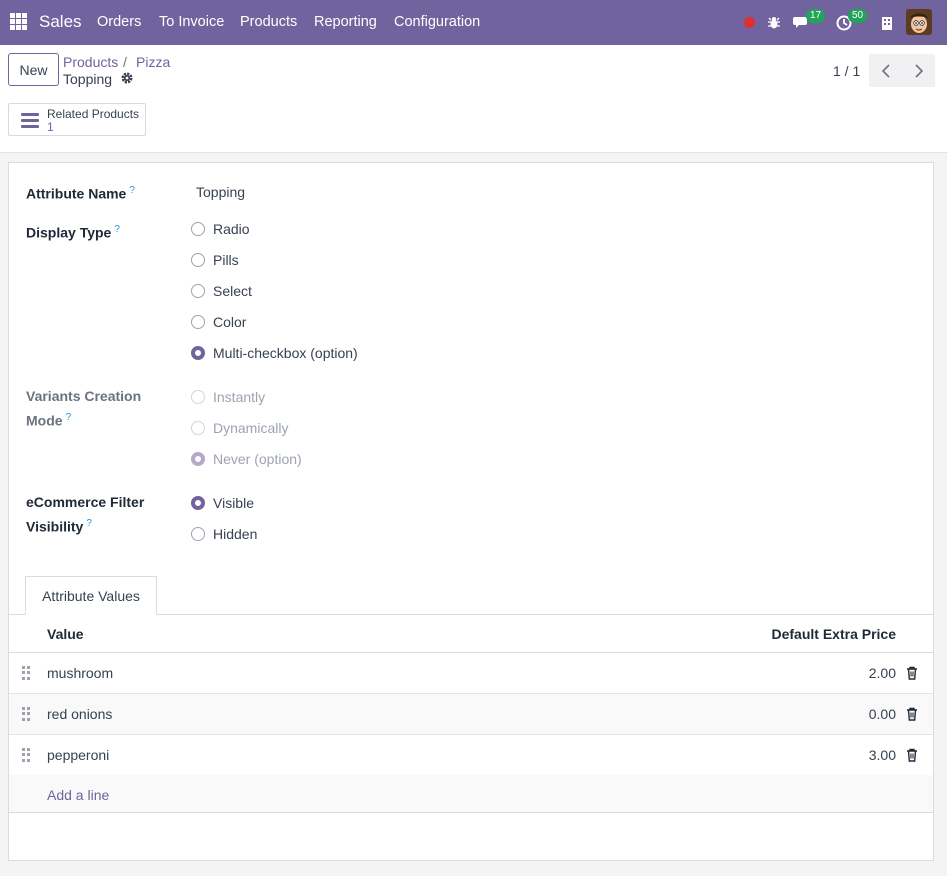 The width and height of the screenshot is (947, 876). Describe the element at coordinates (239, 428) in the screenshot. I see `variants-dynamically: Dynamically` at that location.